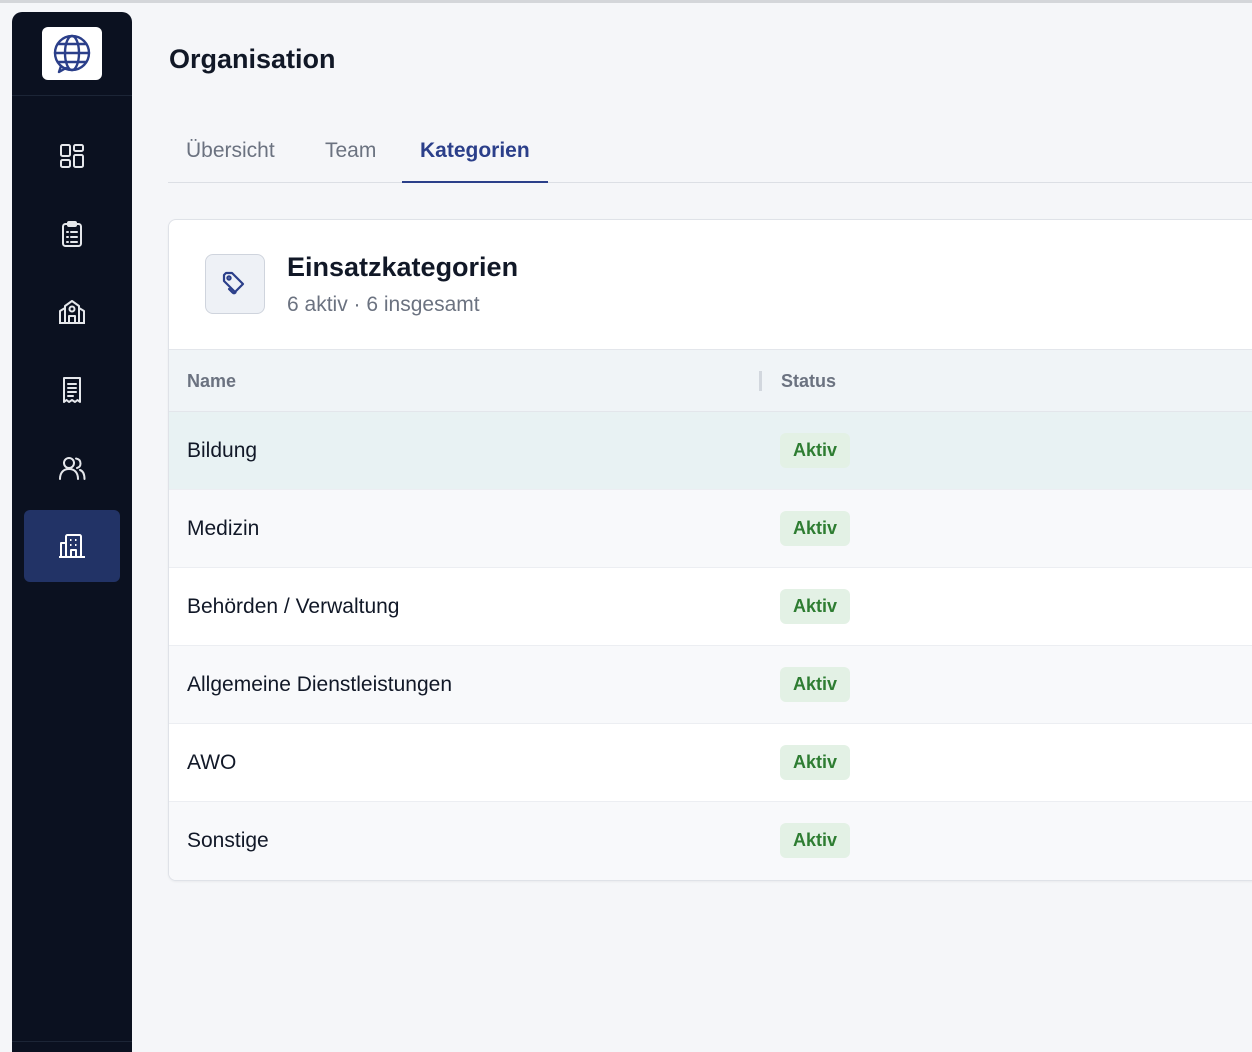 Image resolution: width=1252 pixels, height=1052 pixels. Describe the element at coordinates (475, 150) in the screenshot. I see `tab-label: Kategorien` at that location.